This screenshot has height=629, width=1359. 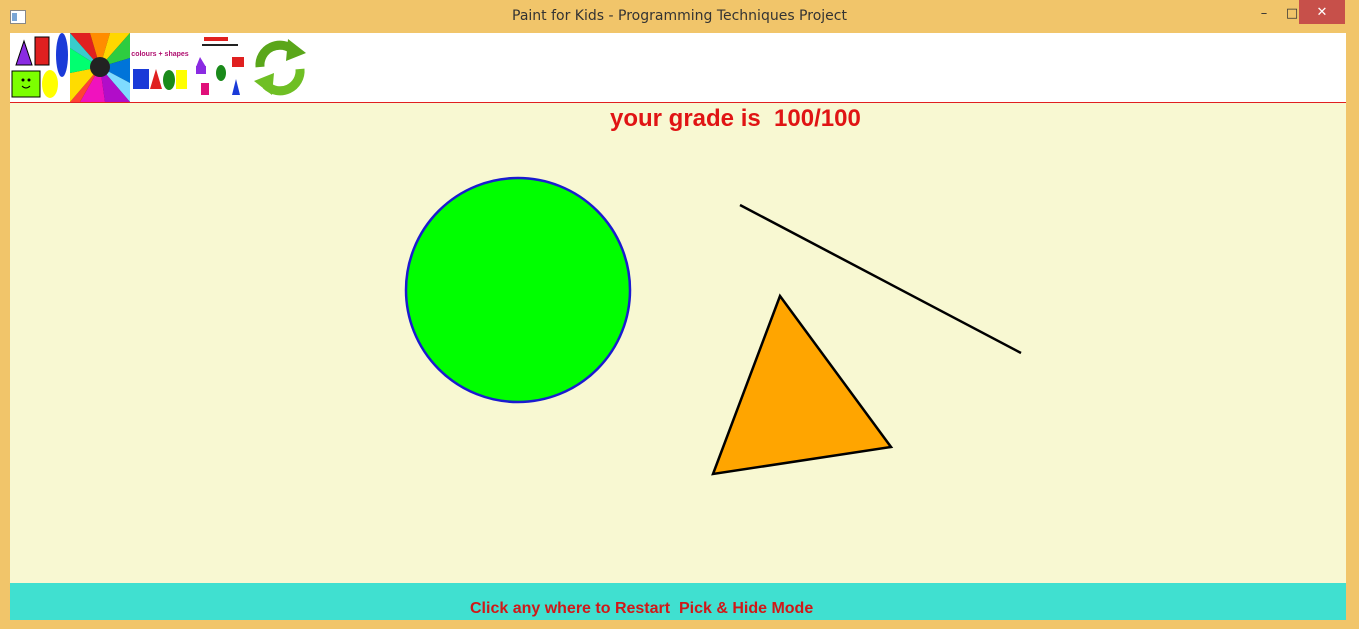 What do you see at coordinates (678, 68) in the screenshot?
I see `toolbar: colours + shapes` at bounding box center [678, 68].